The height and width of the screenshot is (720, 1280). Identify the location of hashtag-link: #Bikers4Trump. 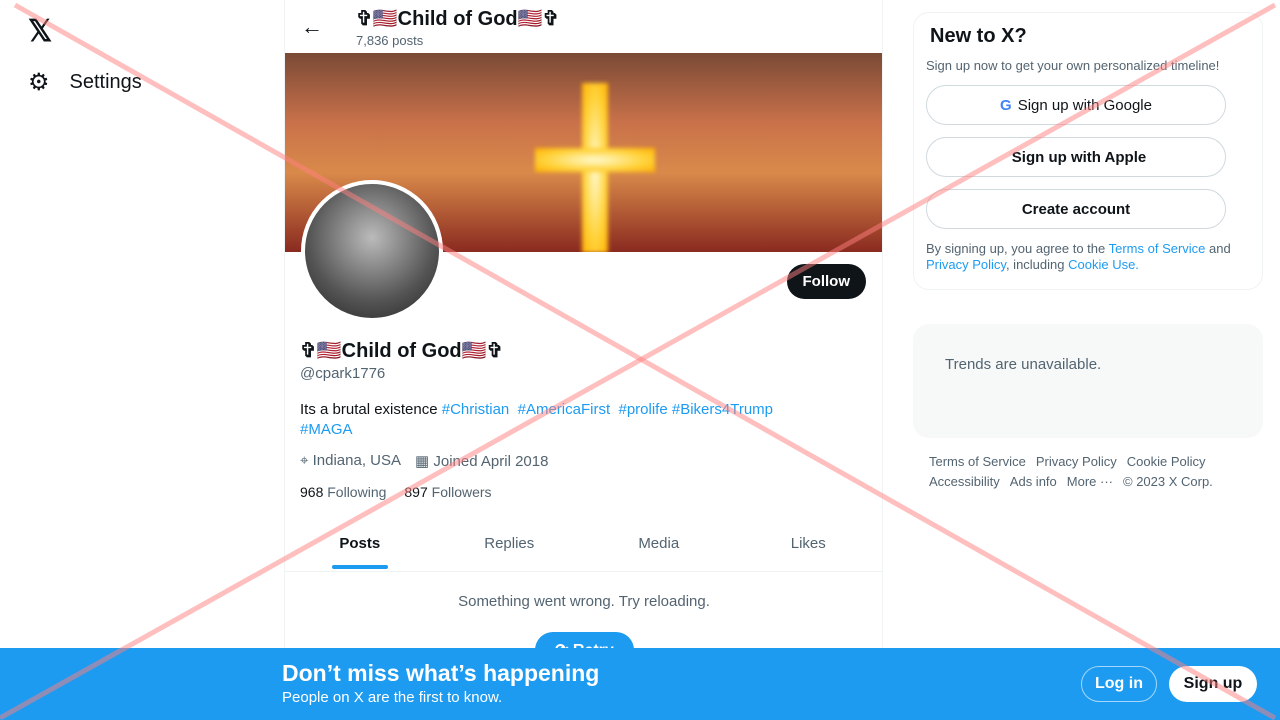
(722, 409).